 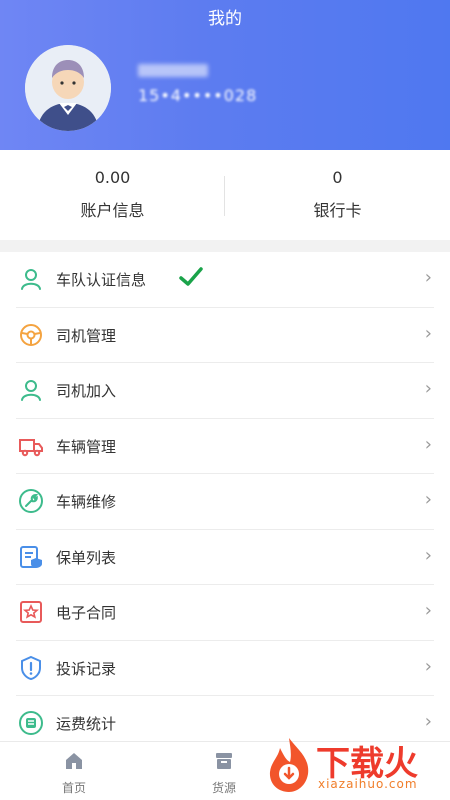 I want to click on menu-item-vehicle-repair: 车辆维修 ›, so click(x=225, y=502).